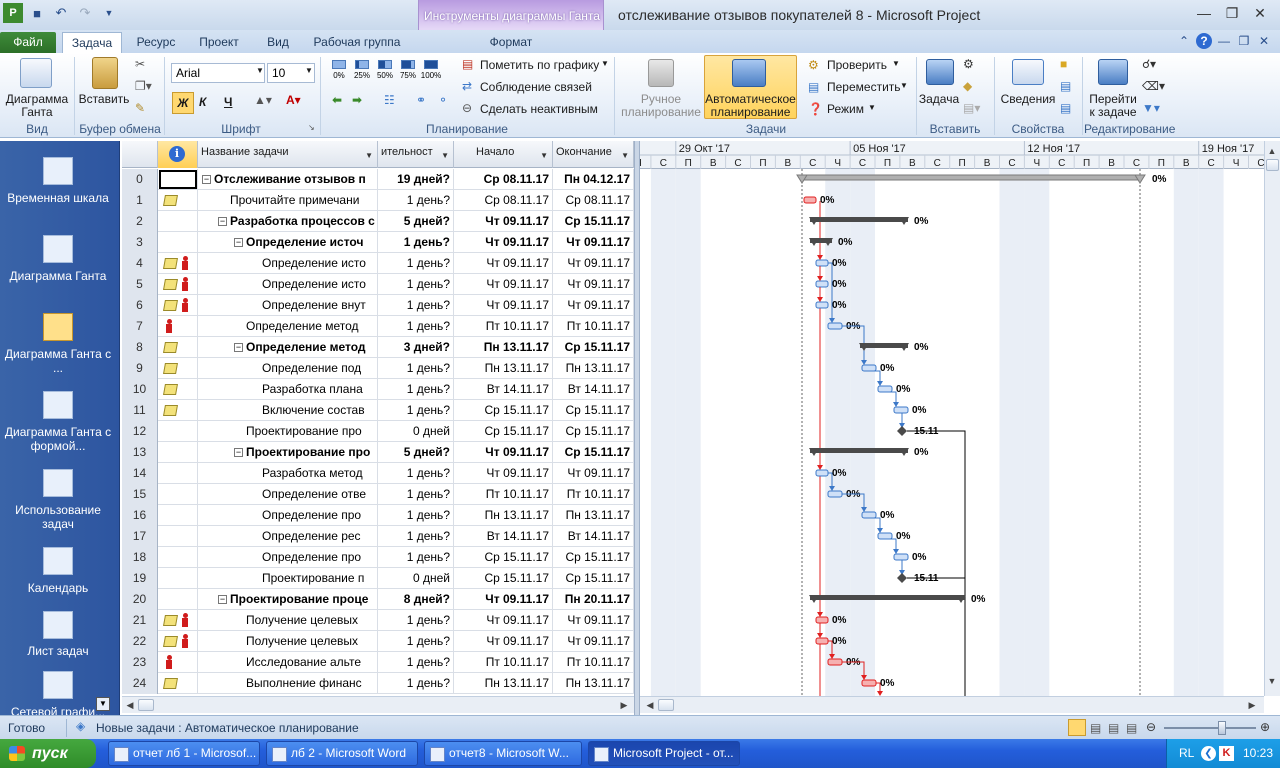  What do you see at coordinates (288, 494) in the screenshot?
I see `row-name: Определение отве` at bounding box center [288, 494].